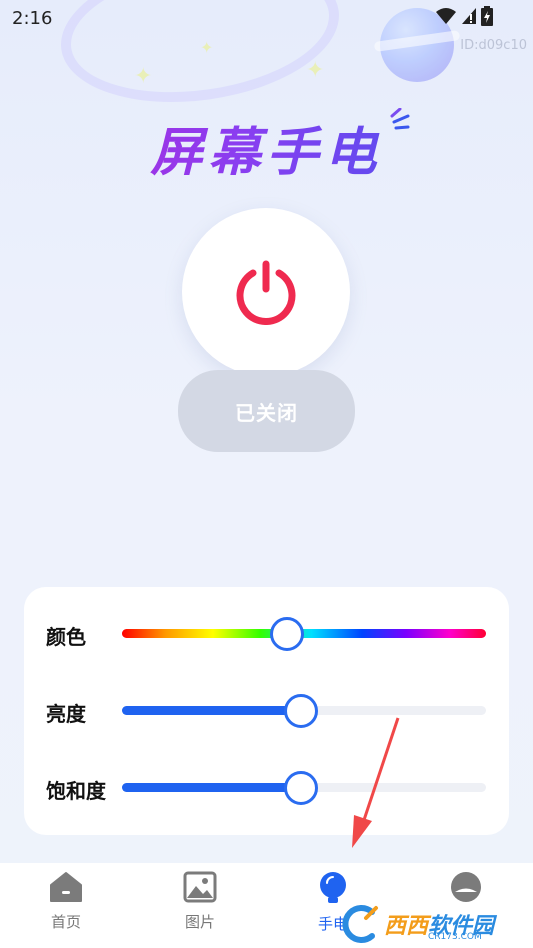 Image resolution: width=533 pixels, height=948 pixels. I want to click on brightness-row: 亮度, so click(266, 710).